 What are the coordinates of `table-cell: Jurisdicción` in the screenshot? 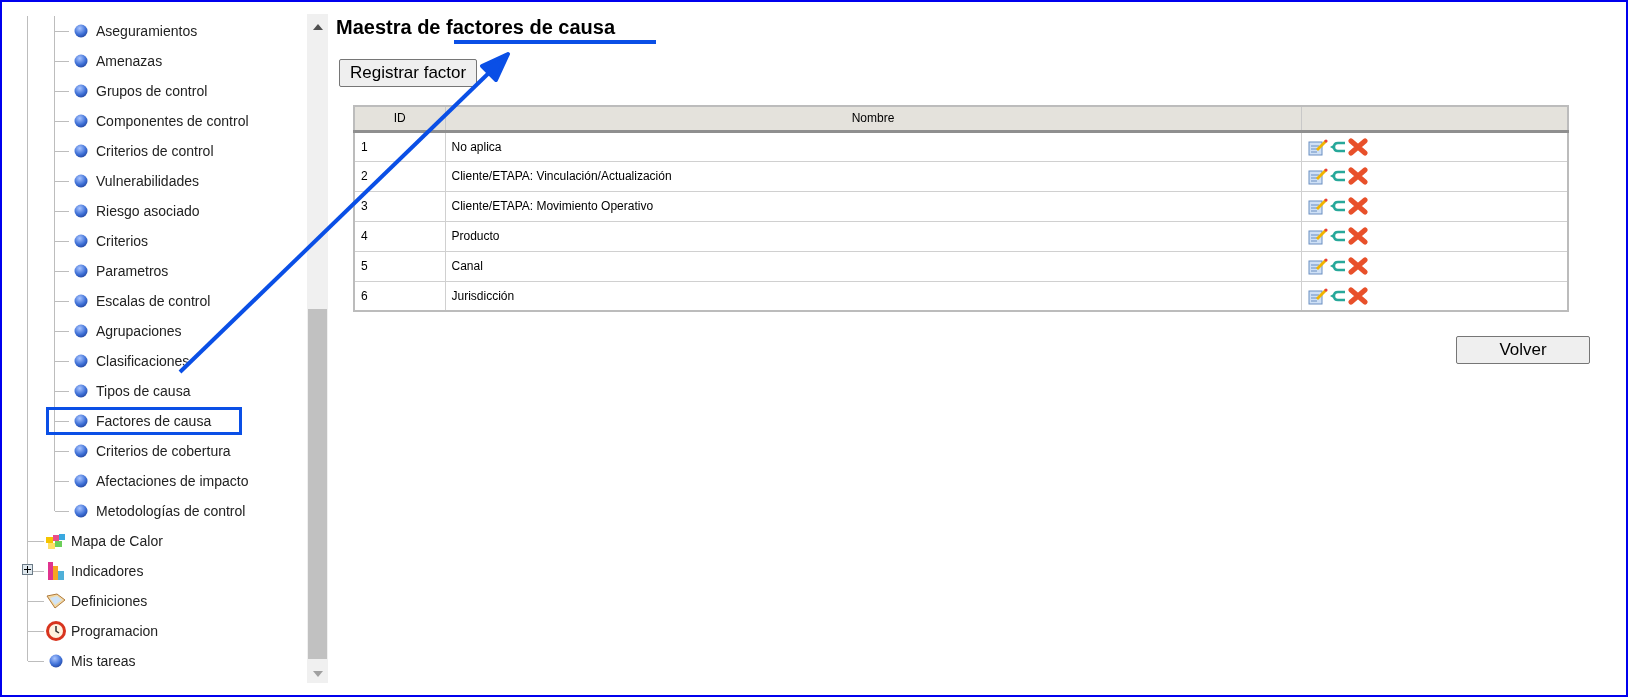 It's located at (873, 296).